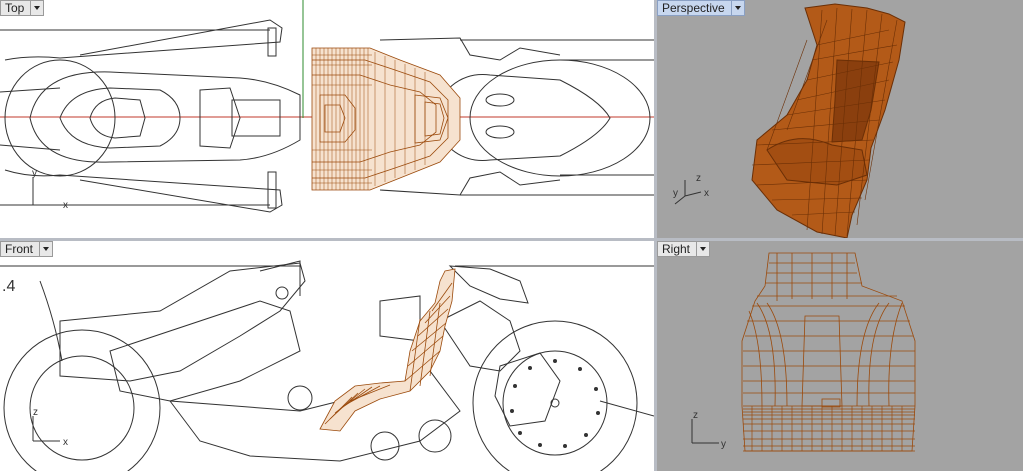 The height and width of the screenshot is (471, 1023). What do you see at coordinates (694, 8) in the screenshot?
I see `tab-label-perspective: Perspective` at bounding box center [694, 8].